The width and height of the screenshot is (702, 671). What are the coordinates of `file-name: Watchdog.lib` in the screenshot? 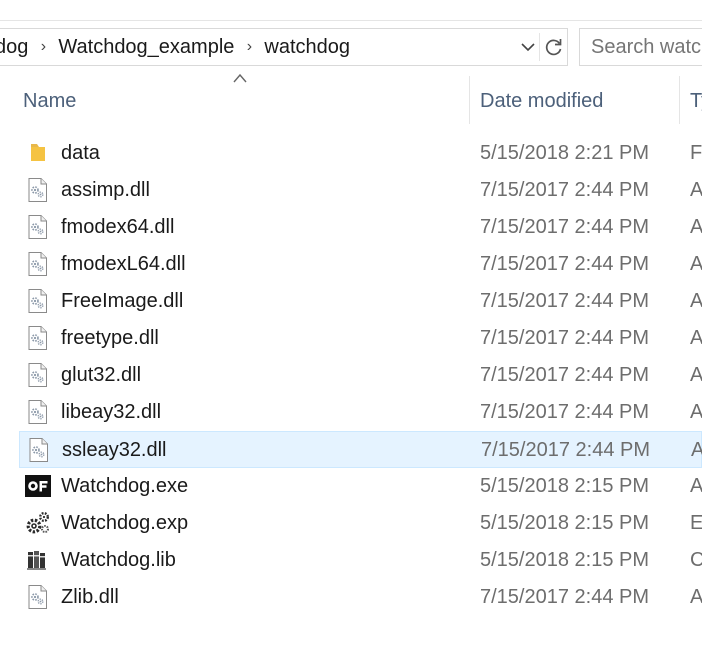 It's located at (118, 560).